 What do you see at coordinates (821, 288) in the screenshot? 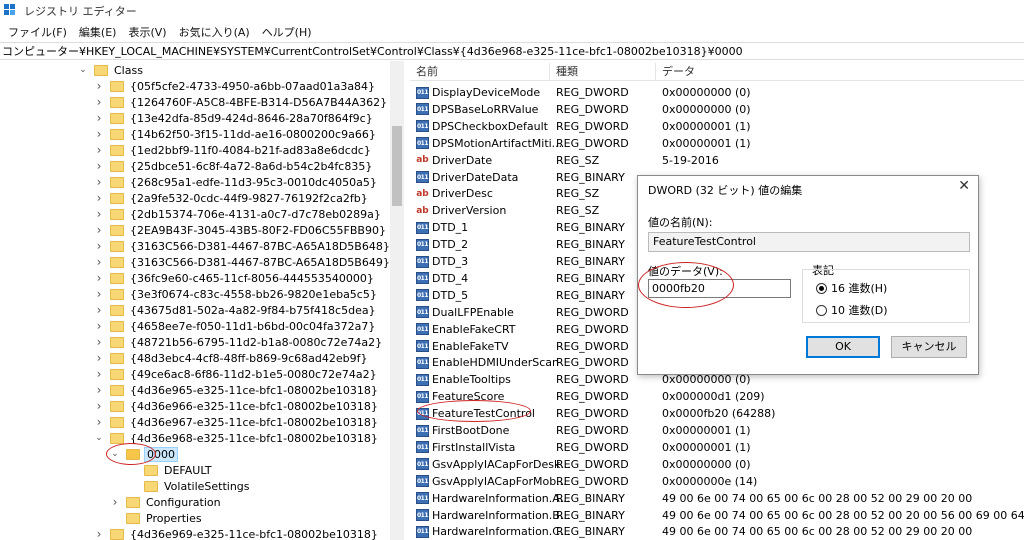
I see `radio-hex-button` at bounding box center [821, 288].